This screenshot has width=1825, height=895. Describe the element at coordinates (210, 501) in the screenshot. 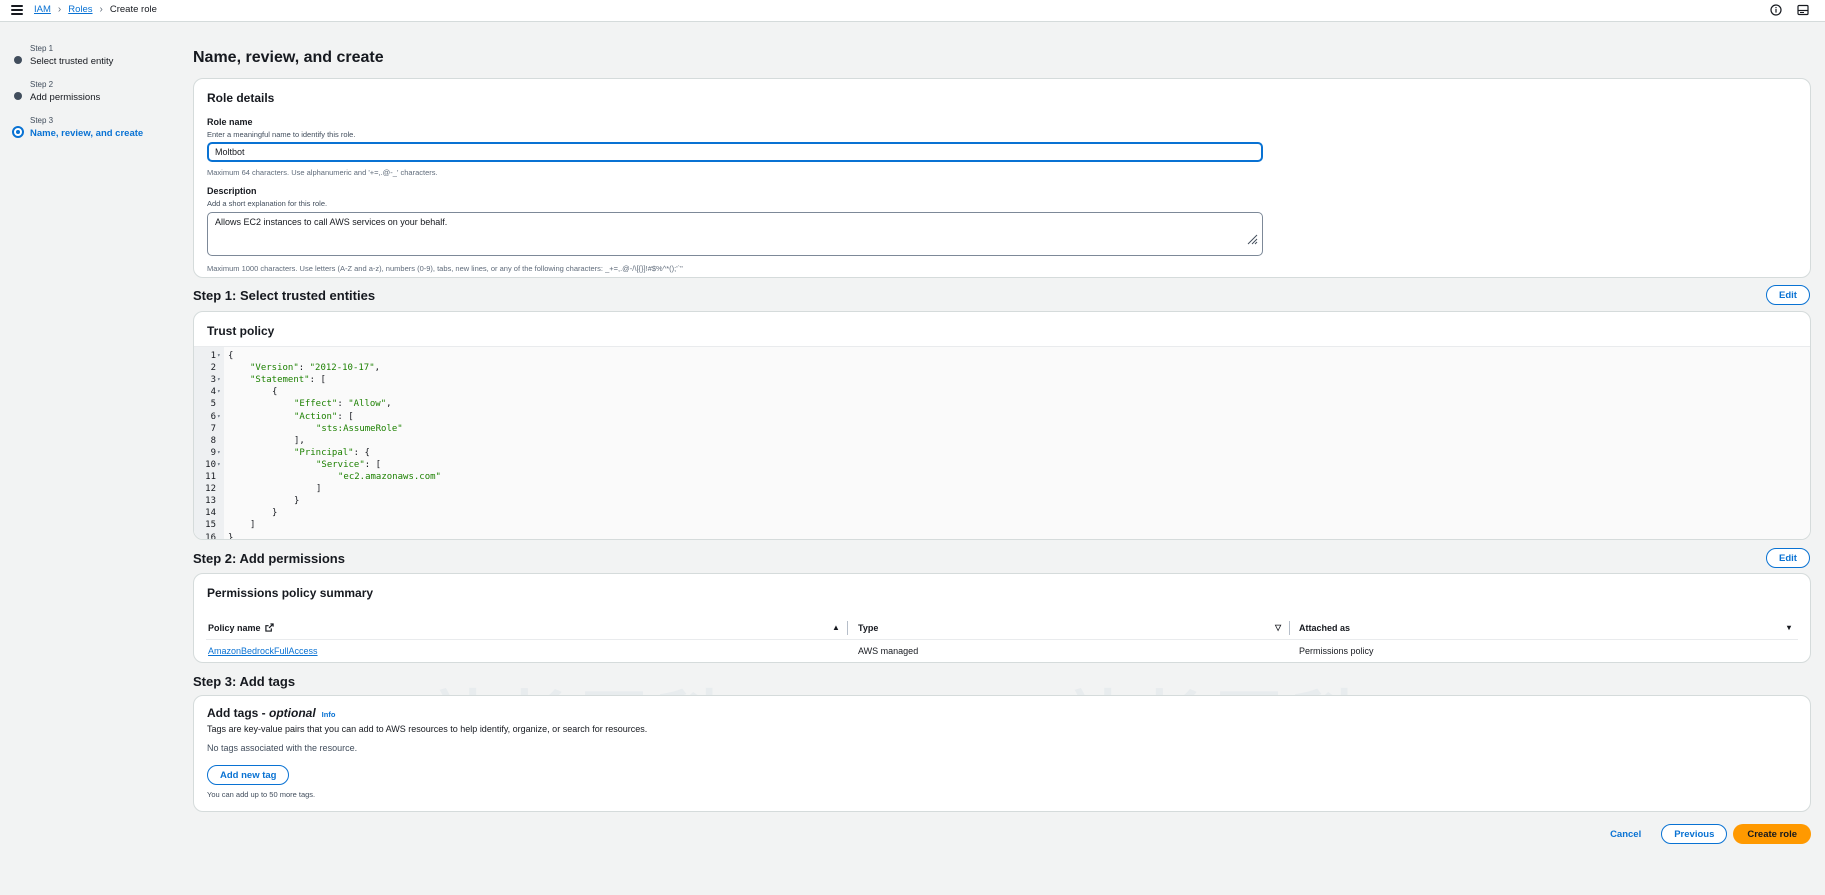

I see `line-number: 13` at that location.